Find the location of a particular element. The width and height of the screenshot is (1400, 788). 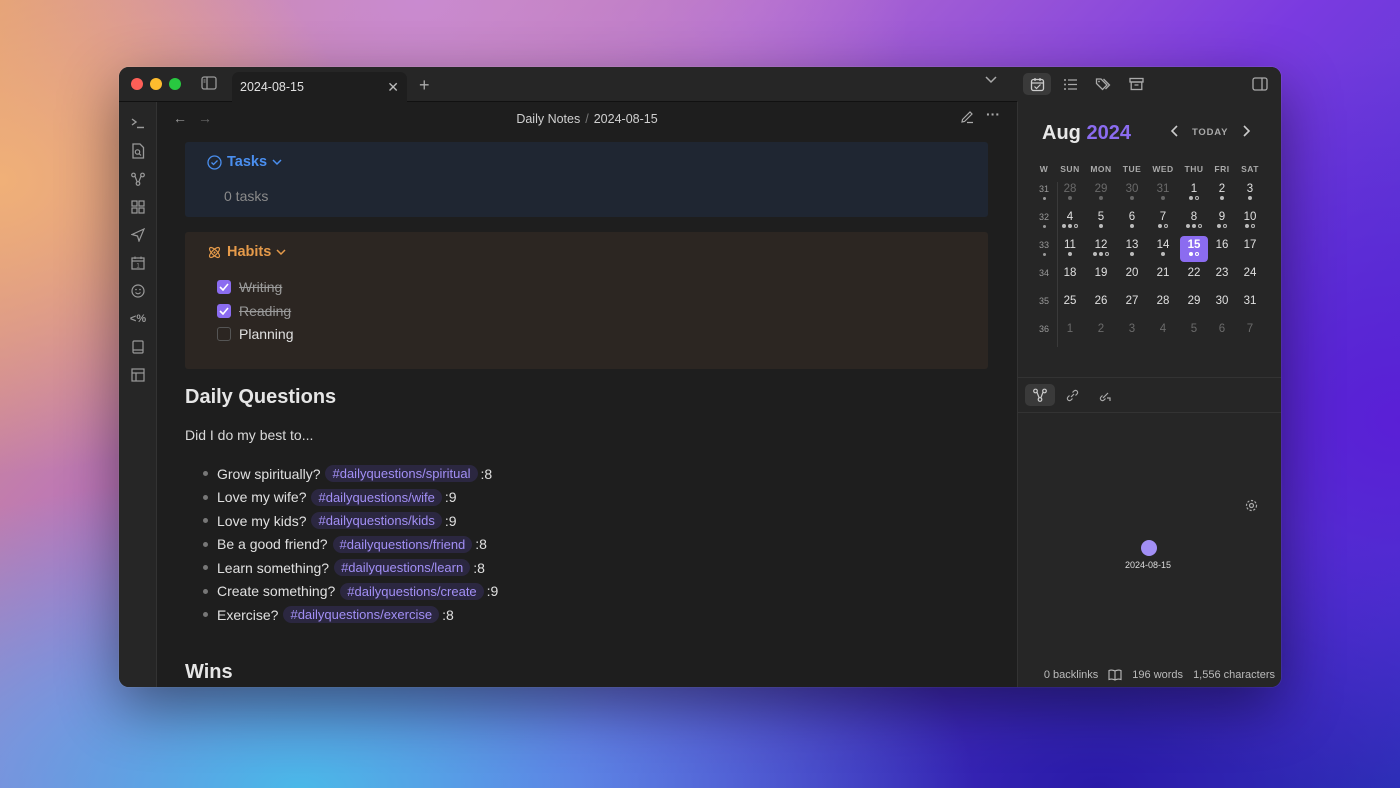

breadcrumb-folder: Daily Notes is located at coordinates (548, 119).